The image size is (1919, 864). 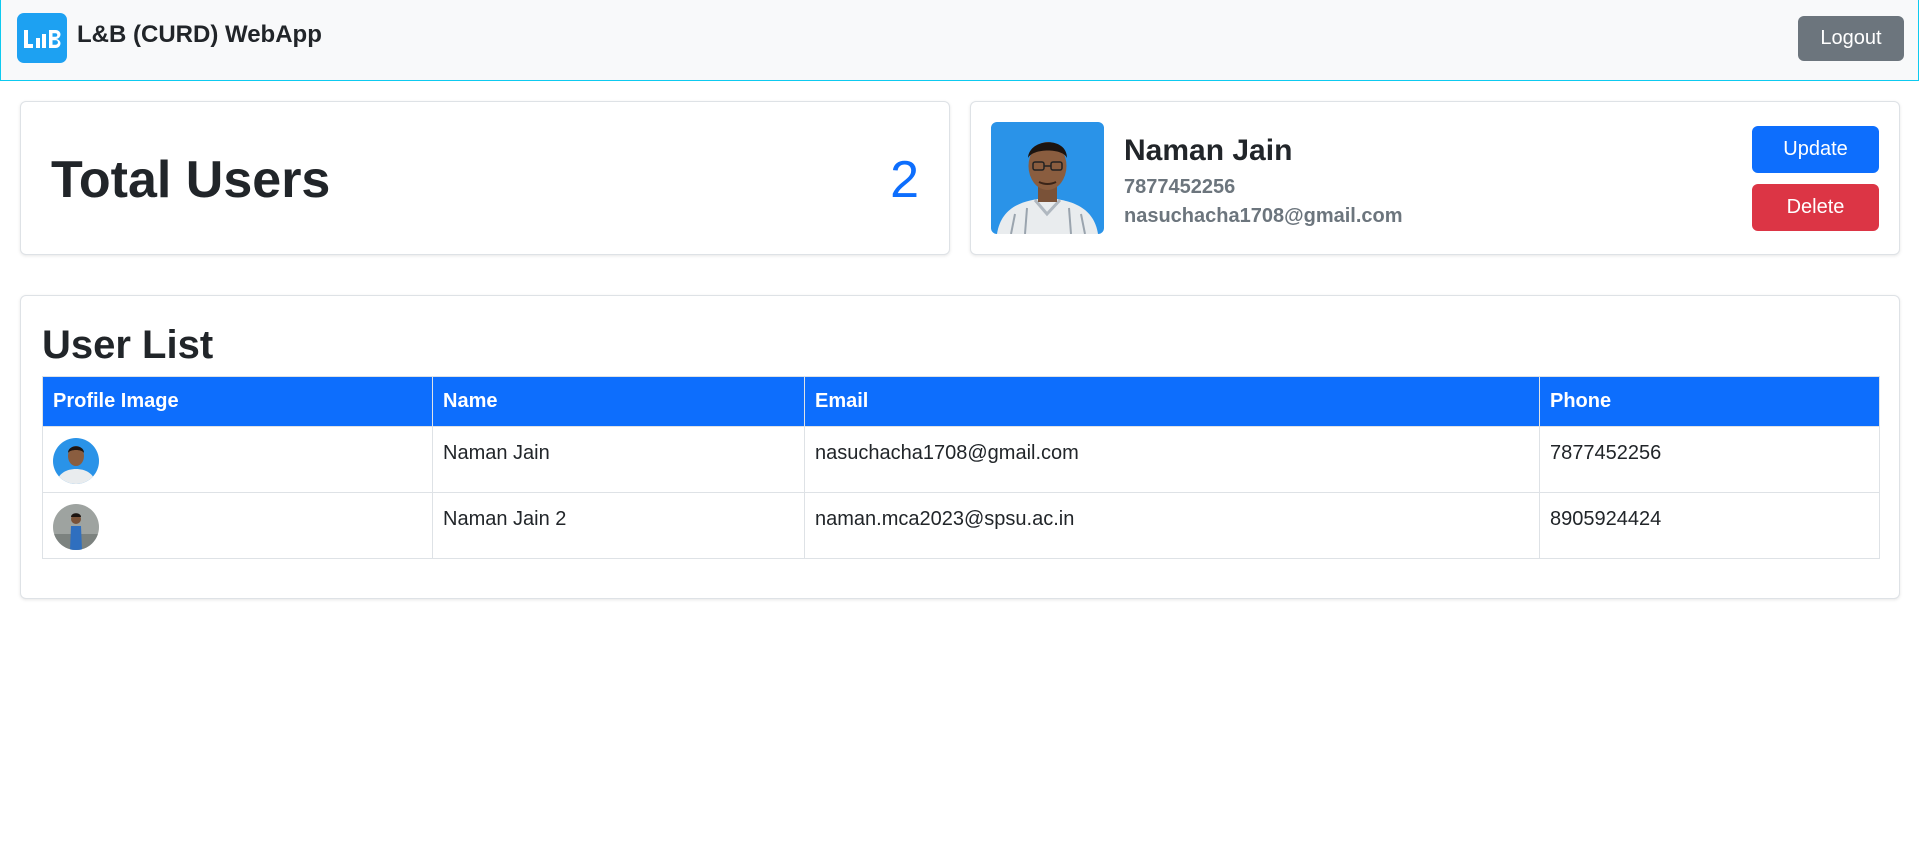 What do you see at coordinates (1815, 149) in the screenshot?
I see `update-button: Update` at bounding box center [1815, 149].